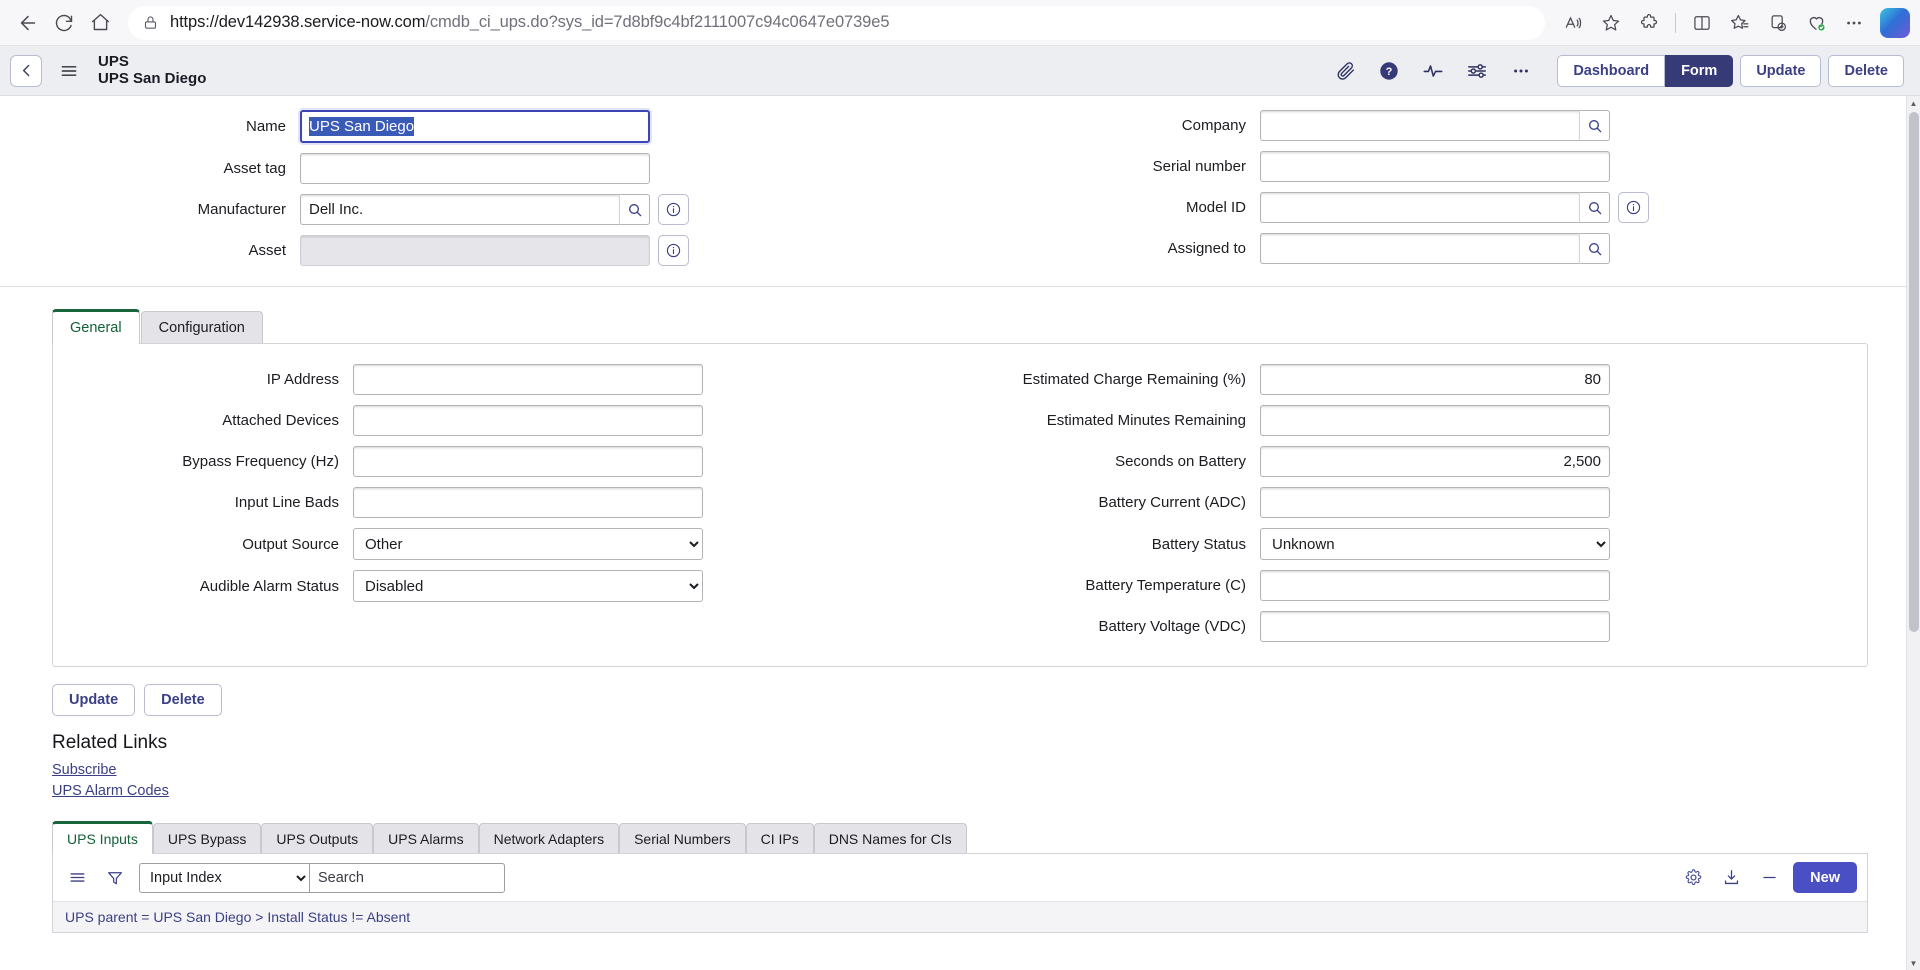 This screenshot has height=970, width=1920. What do you see at coordinates (260, 461) in the screenshot?
I see `field-label-bypass-frequency: Bypass Frequency (Hz)` at bounding box center [260, 461].